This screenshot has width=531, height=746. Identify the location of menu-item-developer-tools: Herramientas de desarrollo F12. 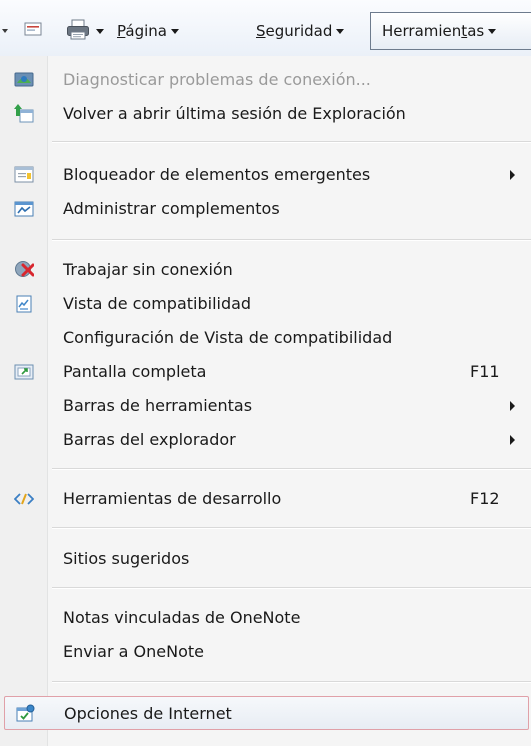
(265, 499).